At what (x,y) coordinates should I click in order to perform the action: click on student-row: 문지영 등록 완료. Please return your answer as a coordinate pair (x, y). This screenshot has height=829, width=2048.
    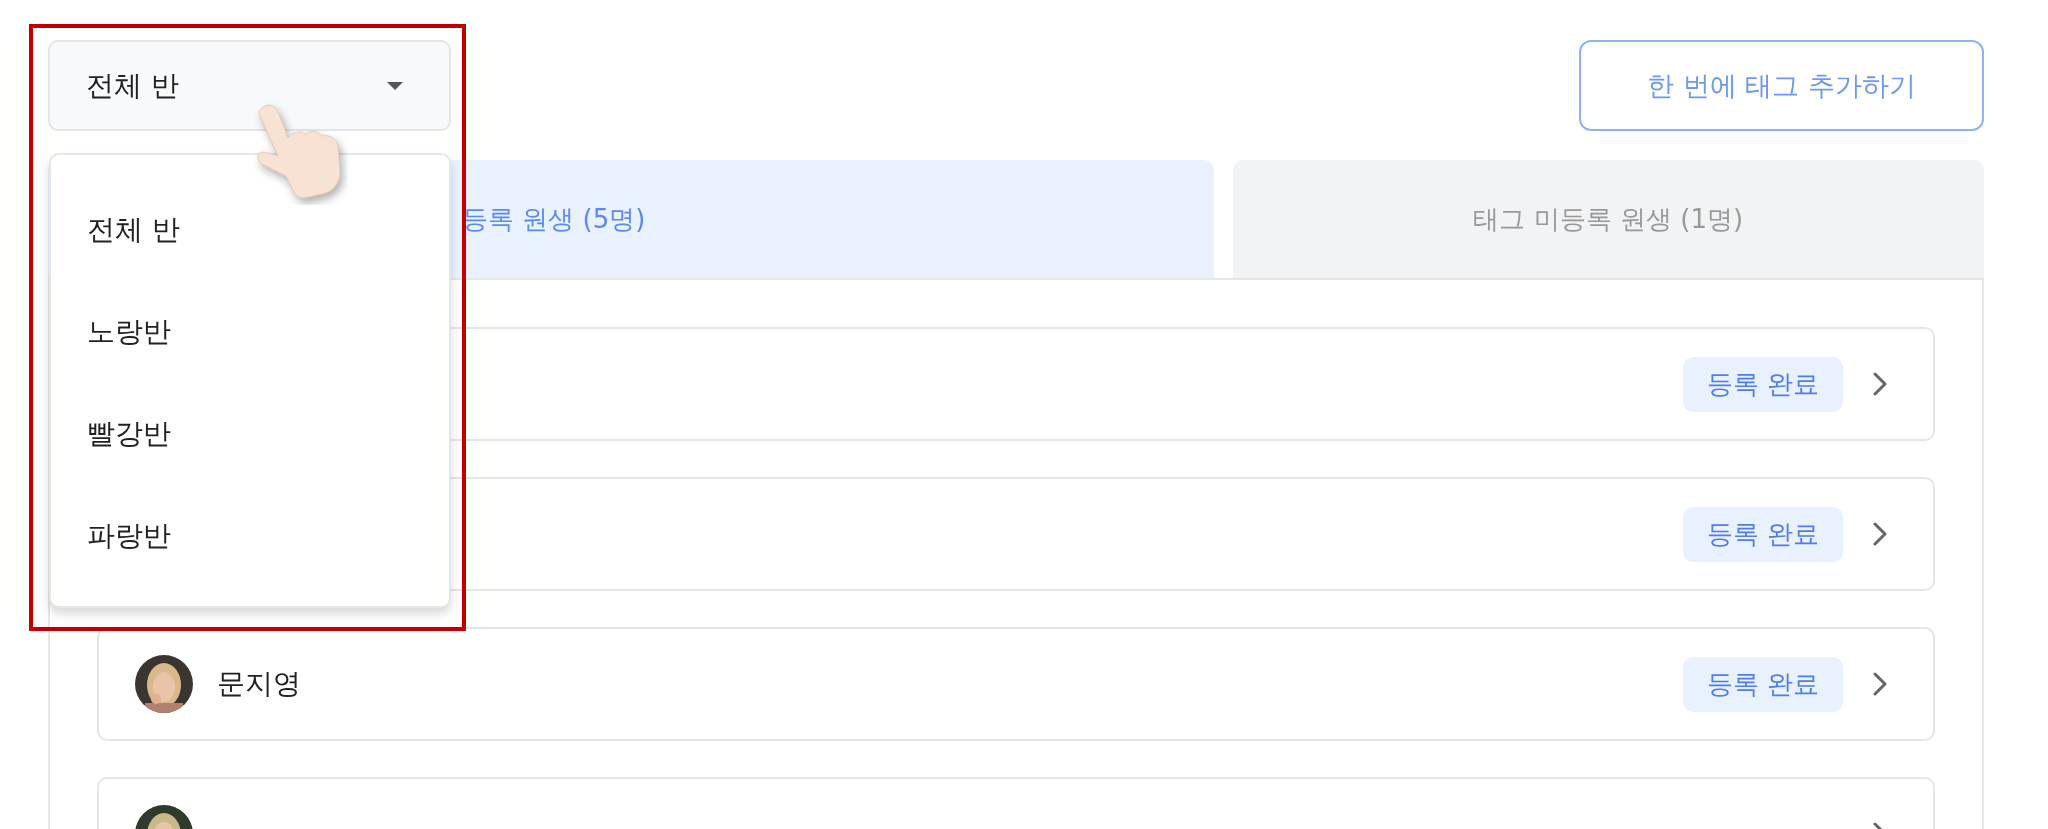
    Looking at the image, I should click on (1016, 684).